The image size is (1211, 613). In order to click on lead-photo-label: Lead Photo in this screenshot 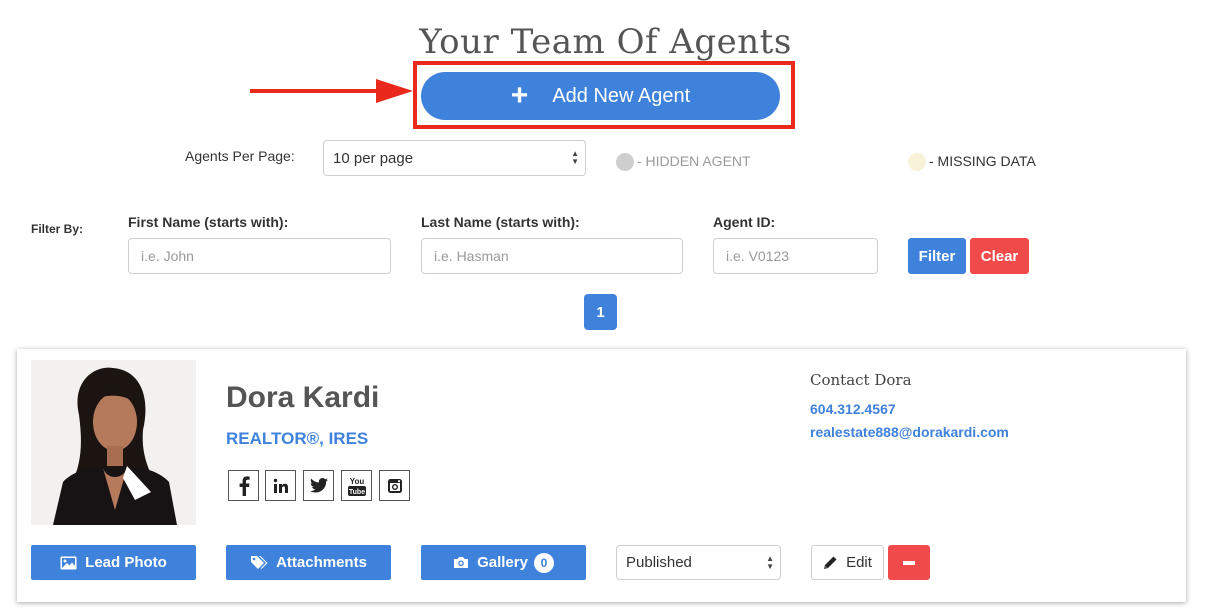, I will do `click(126, 562)`.